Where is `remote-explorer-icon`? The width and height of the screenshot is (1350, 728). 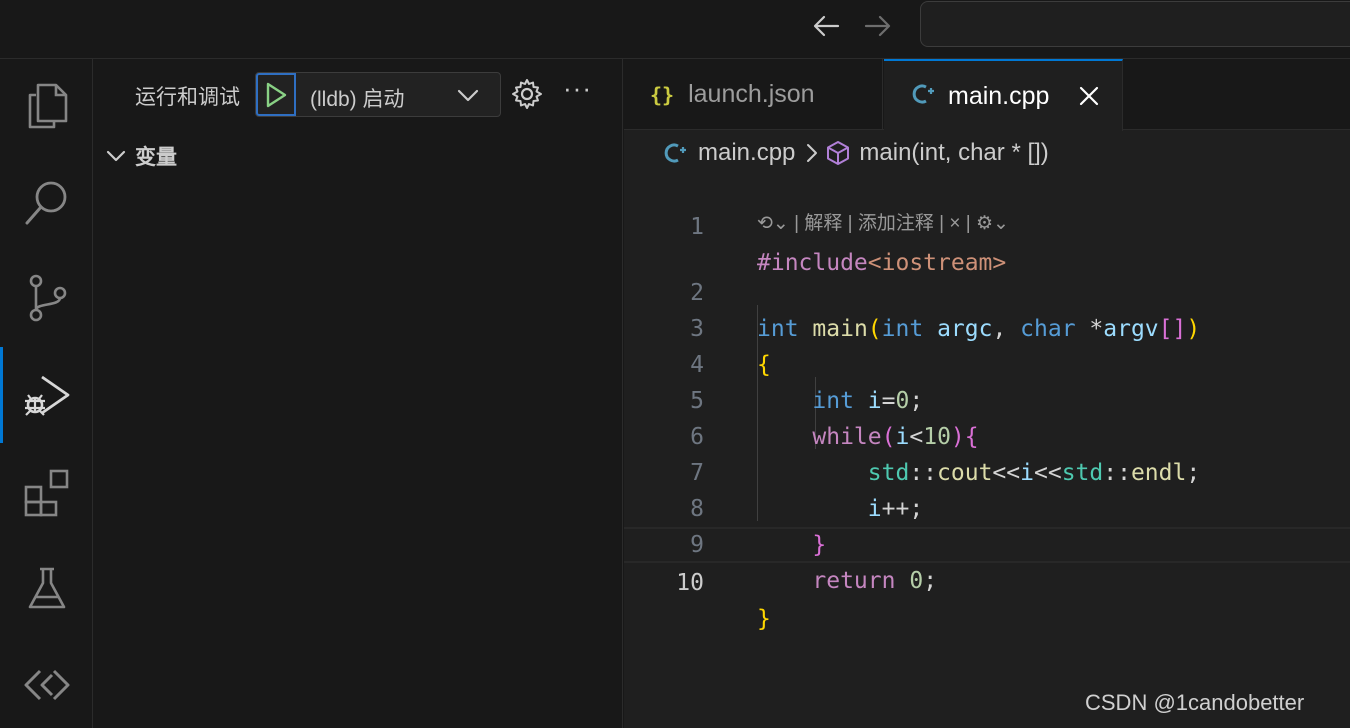 remote-explorer-icon is located at coordinates (46, 683).